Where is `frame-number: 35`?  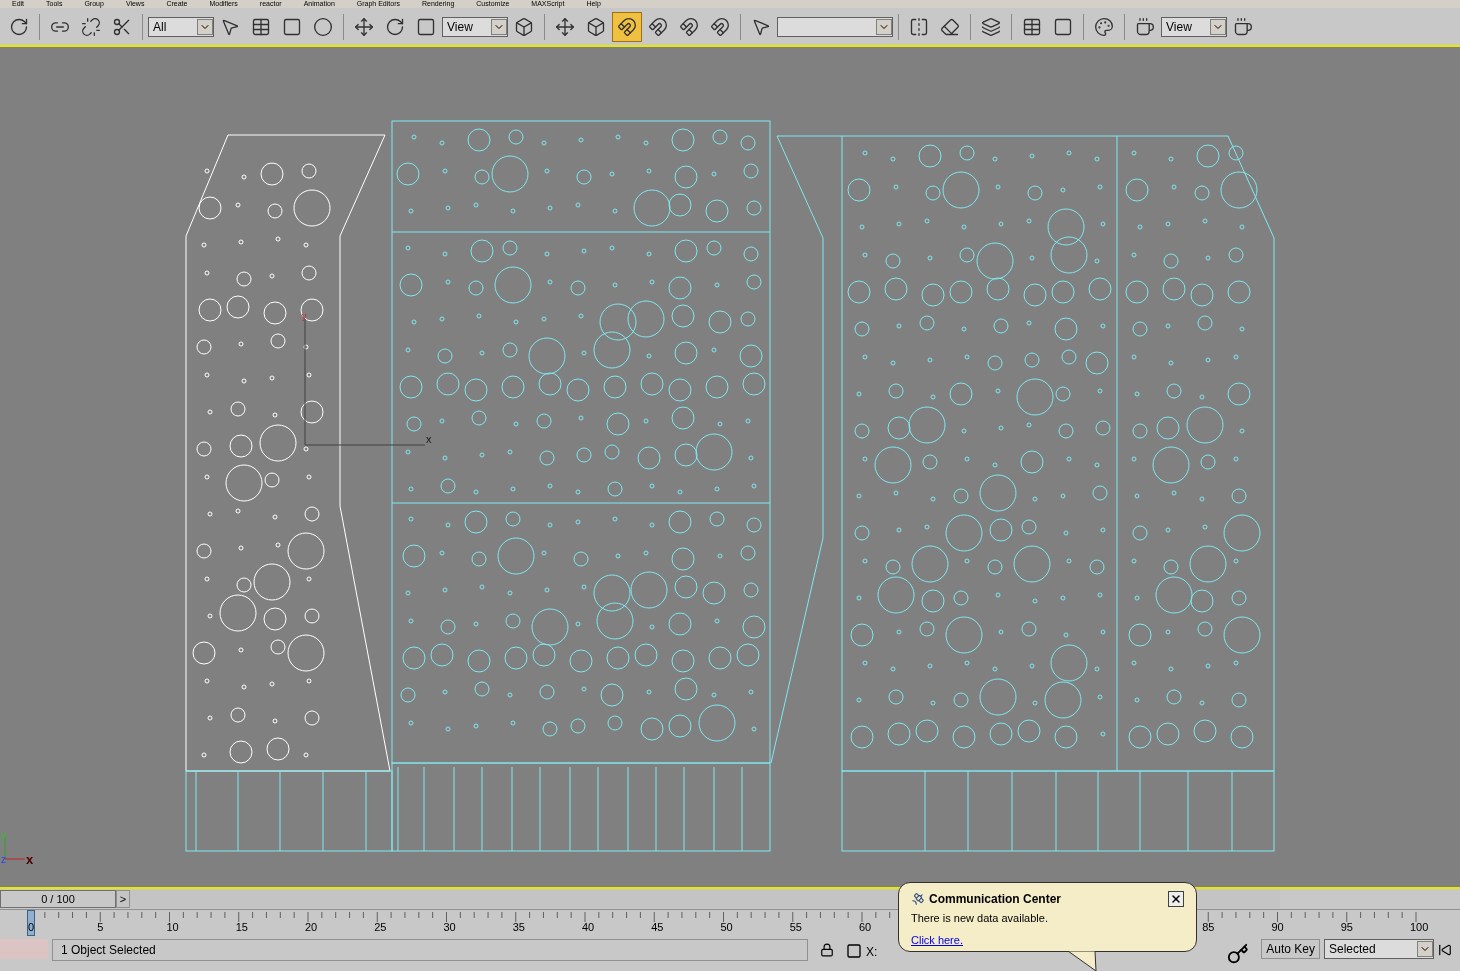 frame-number: 35 is located at coordinates (518, 927).